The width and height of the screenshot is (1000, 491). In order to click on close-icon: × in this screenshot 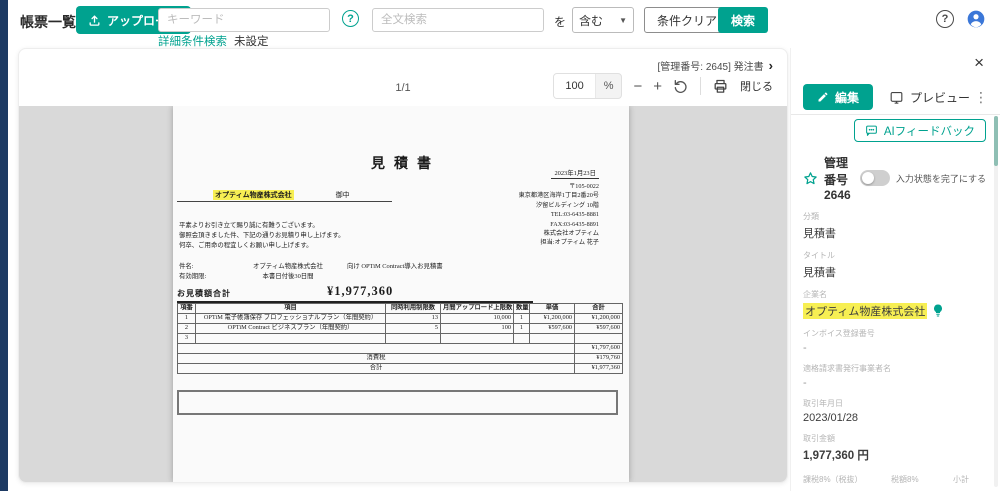, I will do `click(979, 62)`.